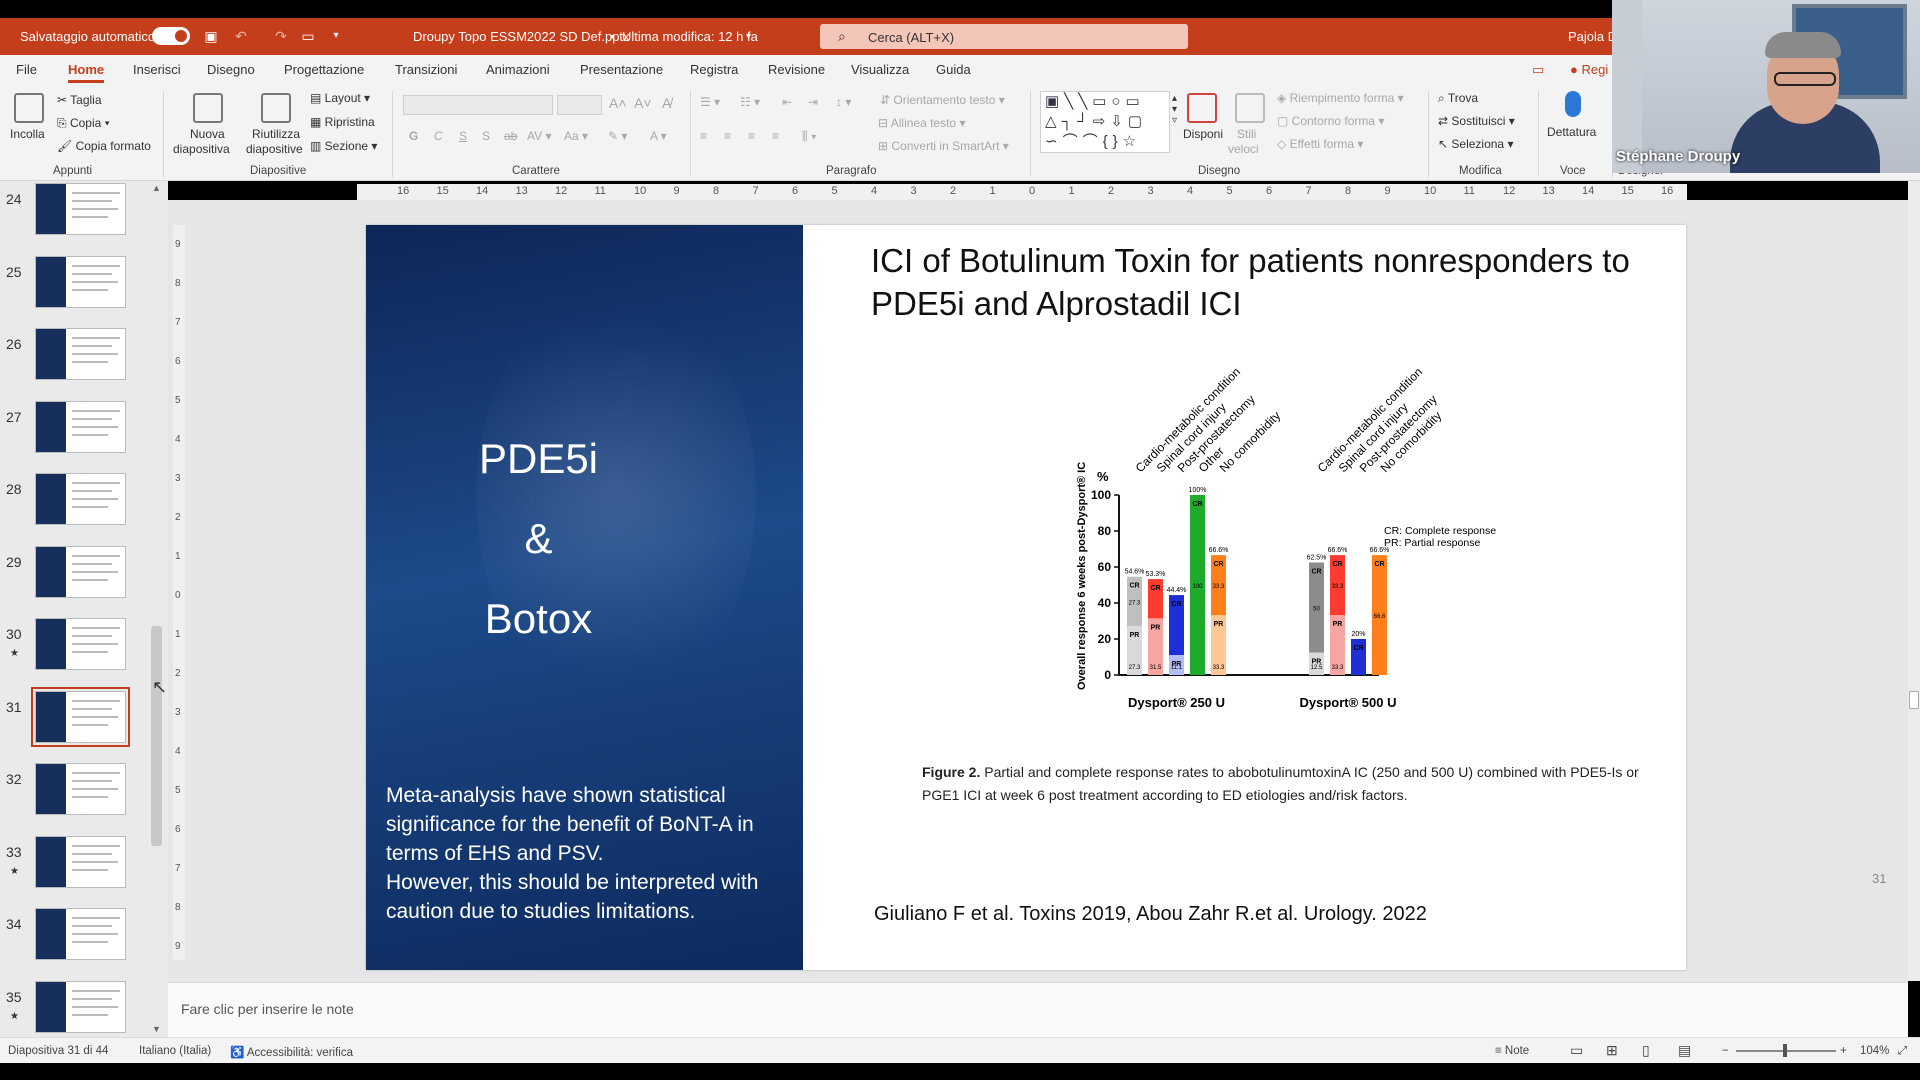 The image size is (1920, 1080). I want to click on accessibility-check: ♿ Accessibilità: verifica, so click(291, 1052).